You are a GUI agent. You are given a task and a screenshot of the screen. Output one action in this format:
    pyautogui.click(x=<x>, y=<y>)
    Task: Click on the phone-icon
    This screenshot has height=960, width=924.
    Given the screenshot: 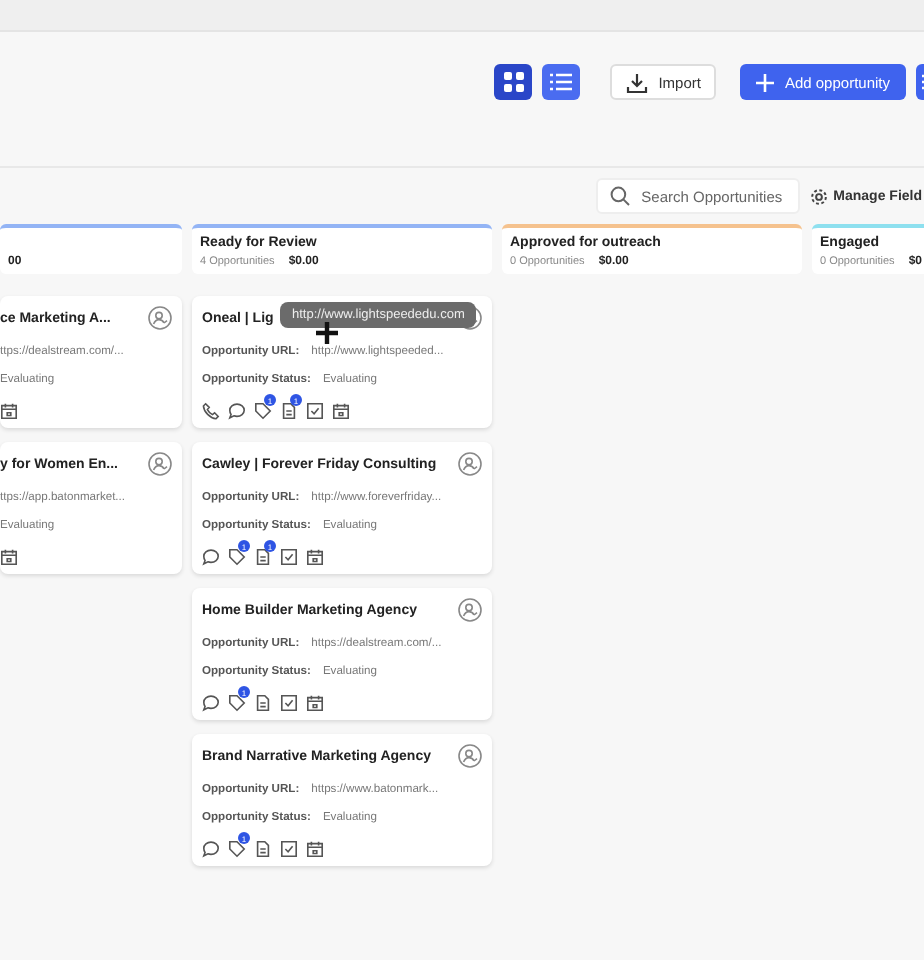 What is the action you would take?
    pyautogui.click(x=211, y=411)
    